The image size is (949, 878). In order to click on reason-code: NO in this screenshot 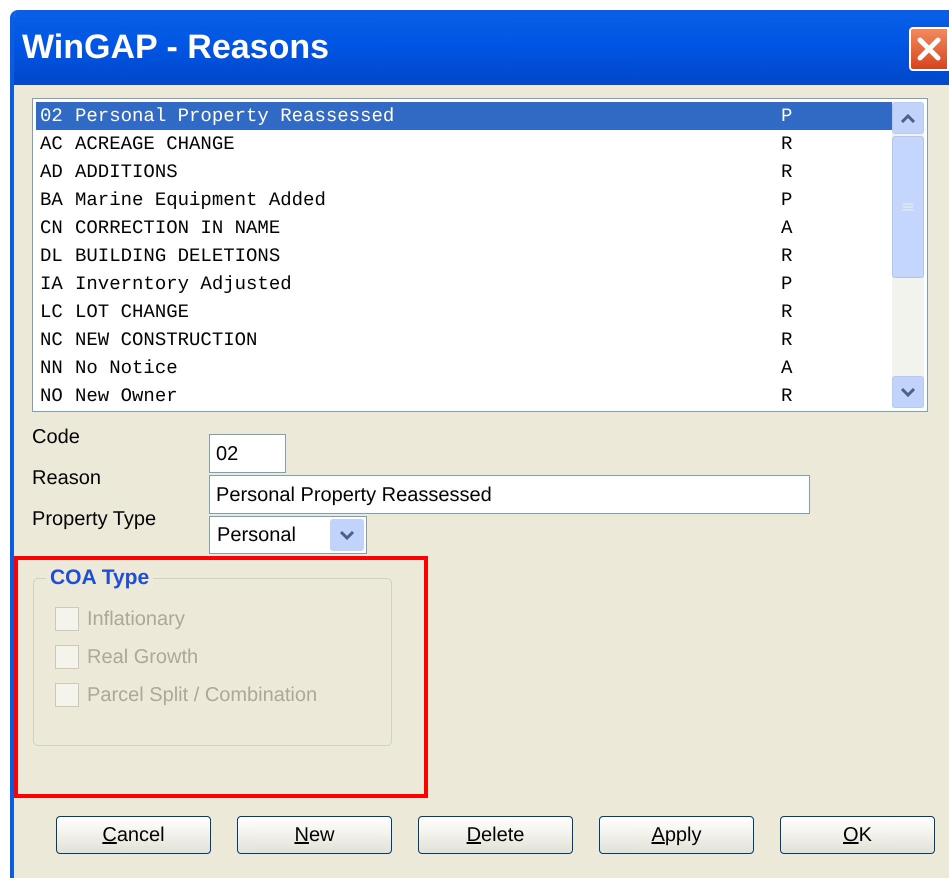, I will do `click(52, 396)`.